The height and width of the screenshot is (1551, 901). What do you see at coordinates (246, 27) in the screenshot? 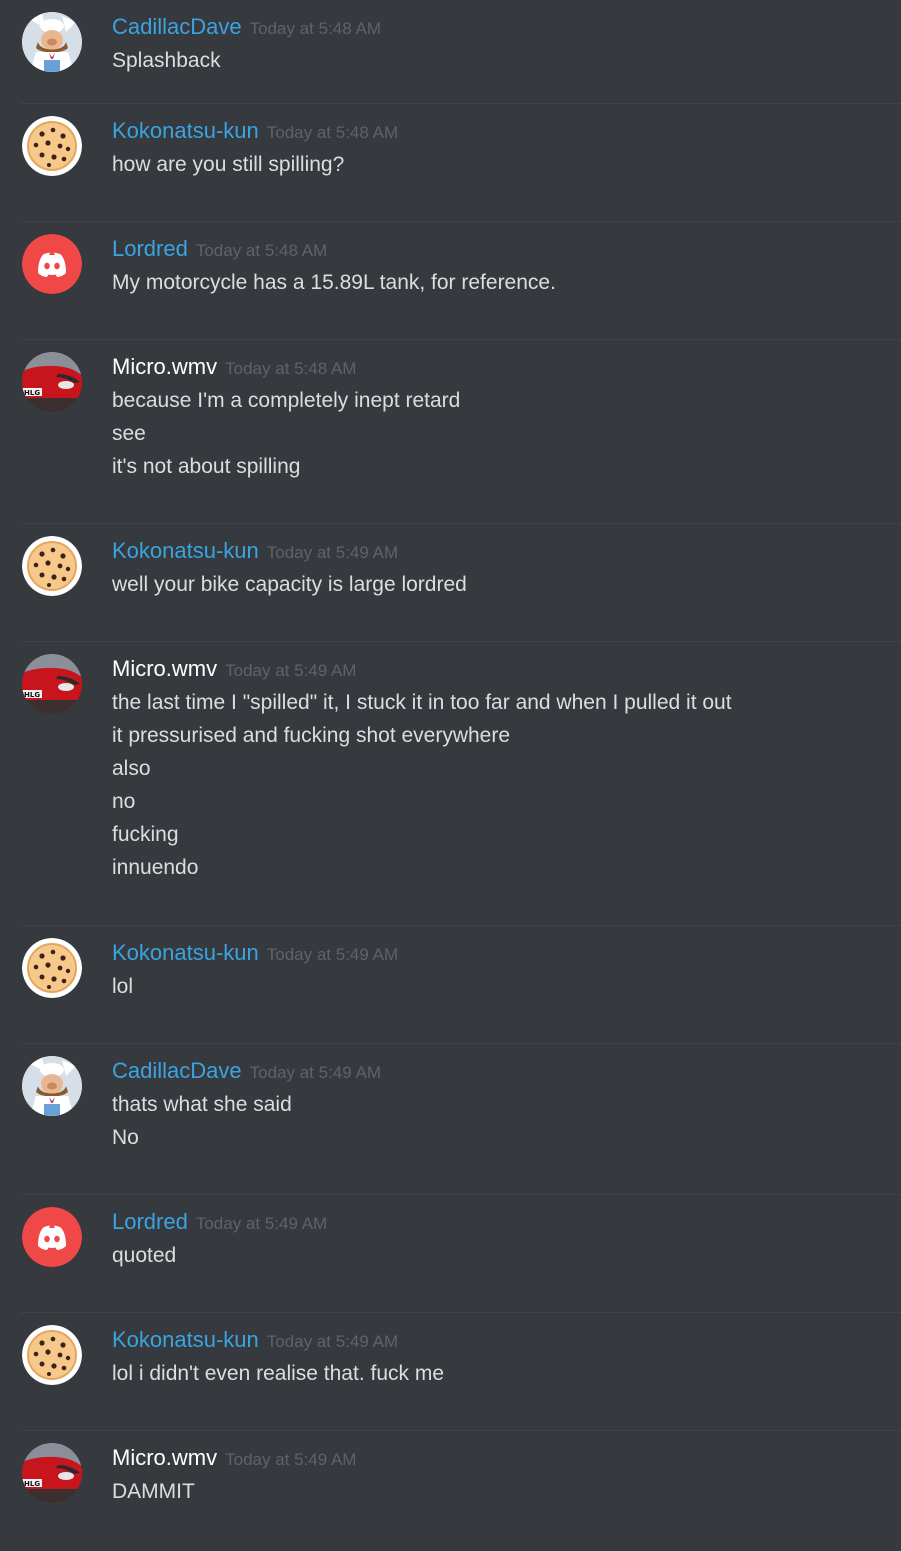
I see `message-header: CadillacDave Today at 5:48 AM` at bounding box center [246, 27].